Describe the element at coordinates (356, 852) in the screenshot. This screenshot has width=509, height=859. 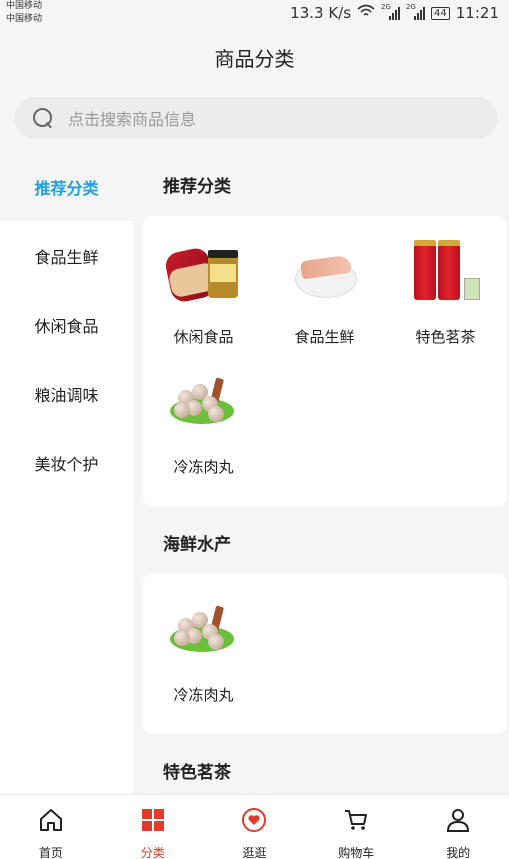
I see `tab-label: 购物车` at that location.